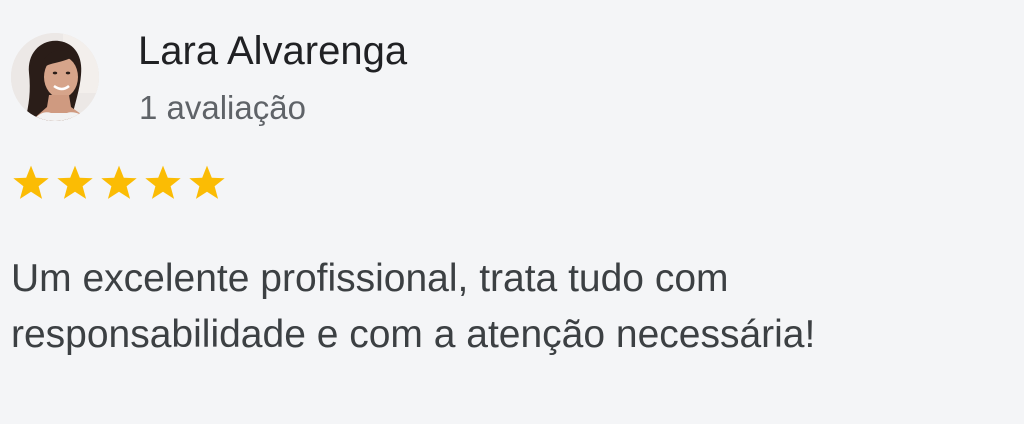 This screenshot has width=1024, height=424. Describe the element at coordinates (222, 107) in the screenshot. I see `review-count: 1 avaliação` at that location.